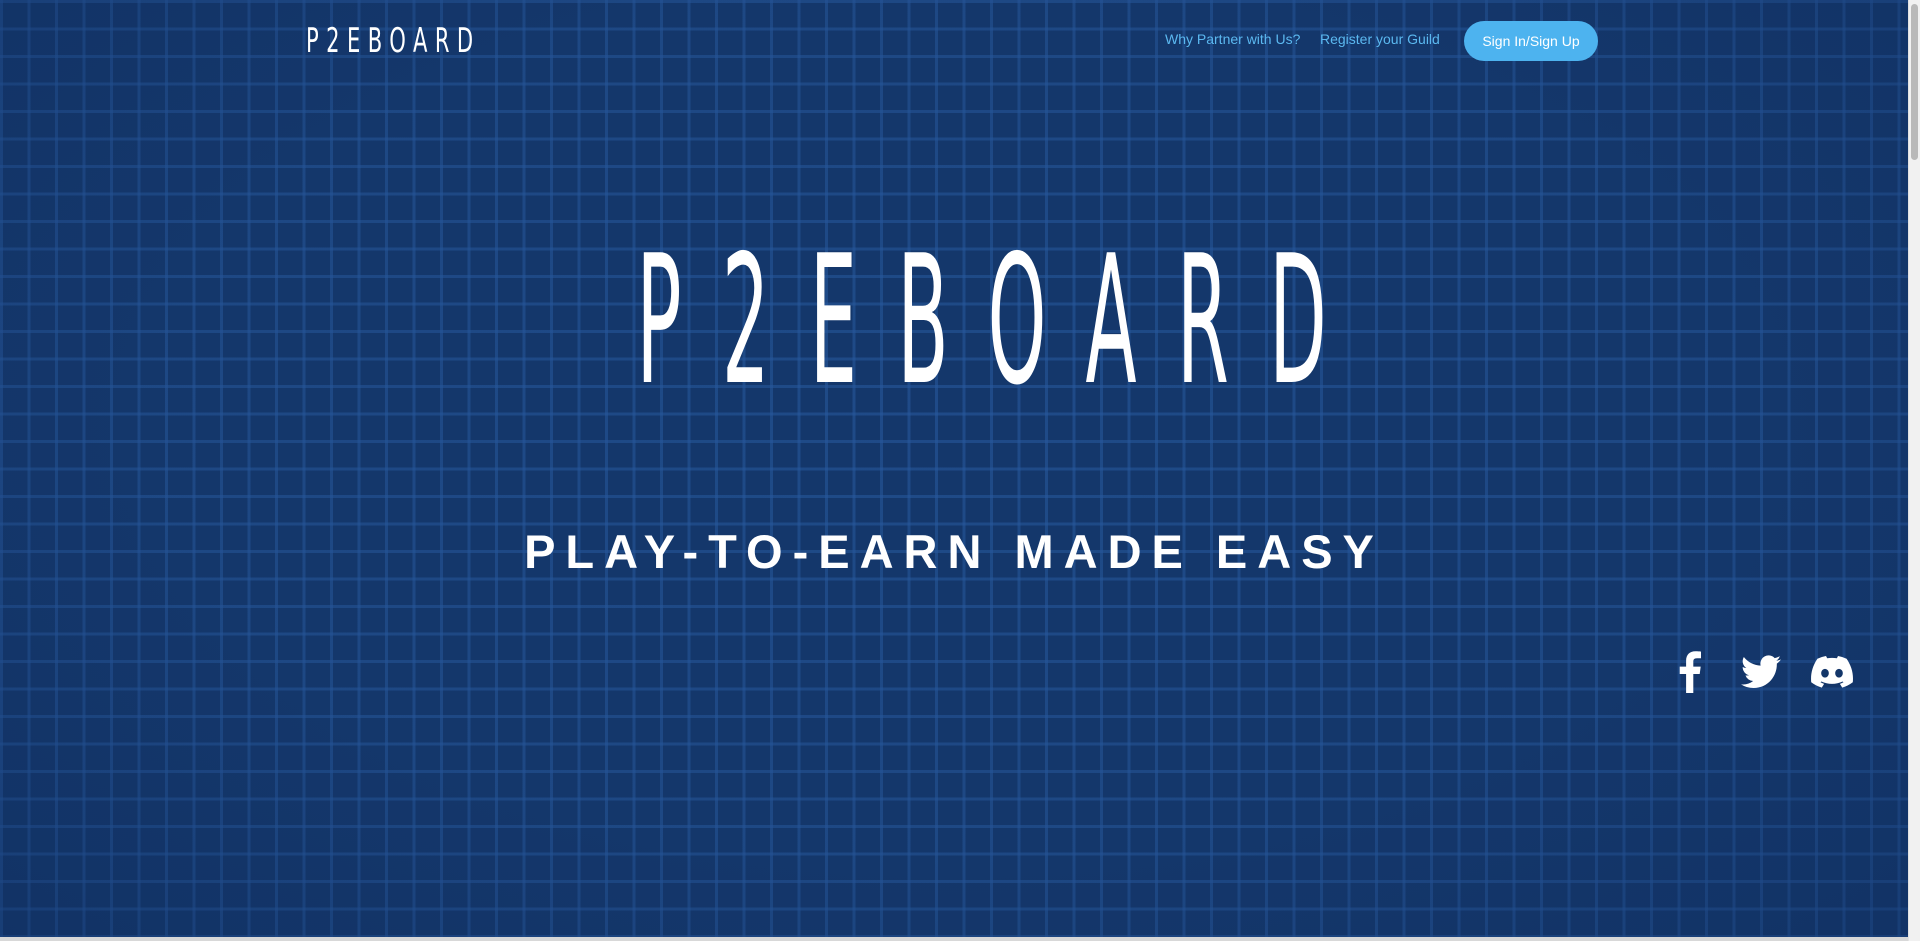  Describe the element at coordinates (1531, 41) in the screenshot. I see `sign-in-sign-up-button: Sign In/Sign Up` at that location.